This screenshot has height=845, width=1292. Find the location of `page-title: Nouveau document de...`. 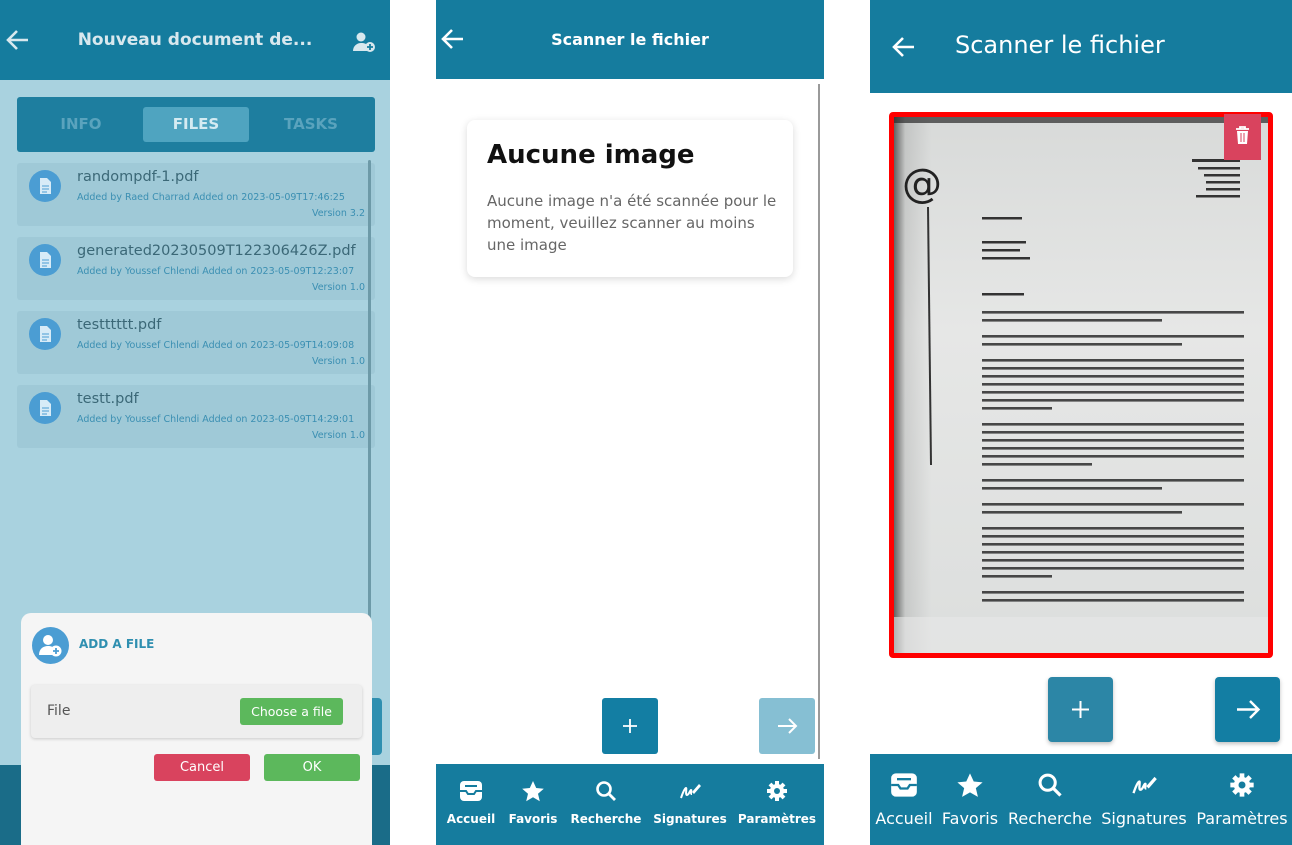

page-title: Nouveau document de... is located at coordinates (195, 40).